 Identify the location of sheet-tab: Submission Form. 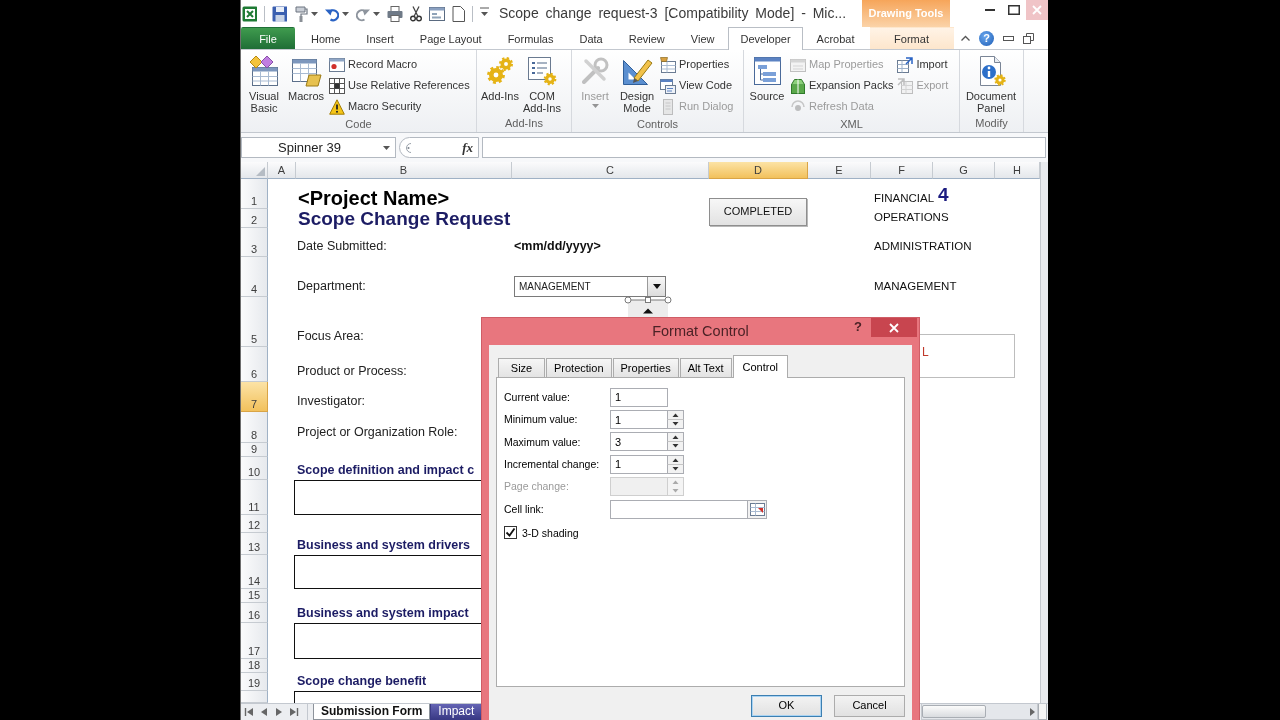
(372, 712).